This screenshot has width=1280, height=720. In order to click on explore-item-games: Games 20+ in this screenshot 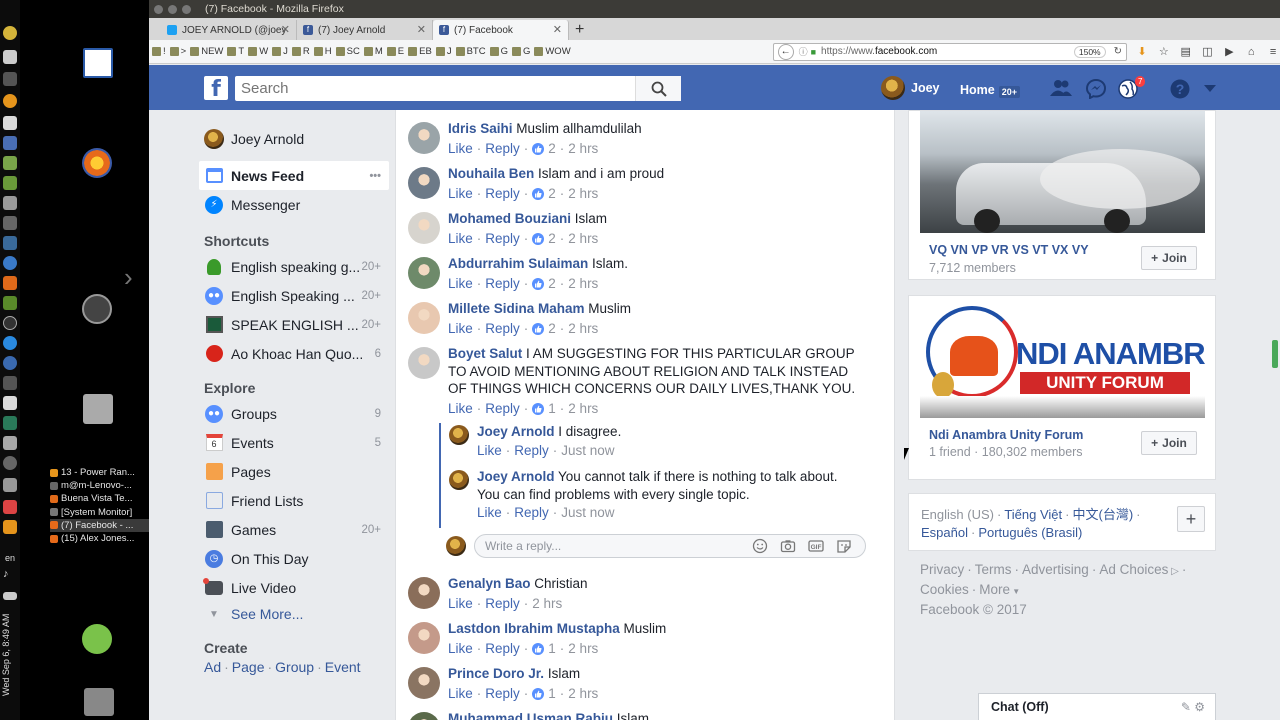, I will do `click(294, 529)`.